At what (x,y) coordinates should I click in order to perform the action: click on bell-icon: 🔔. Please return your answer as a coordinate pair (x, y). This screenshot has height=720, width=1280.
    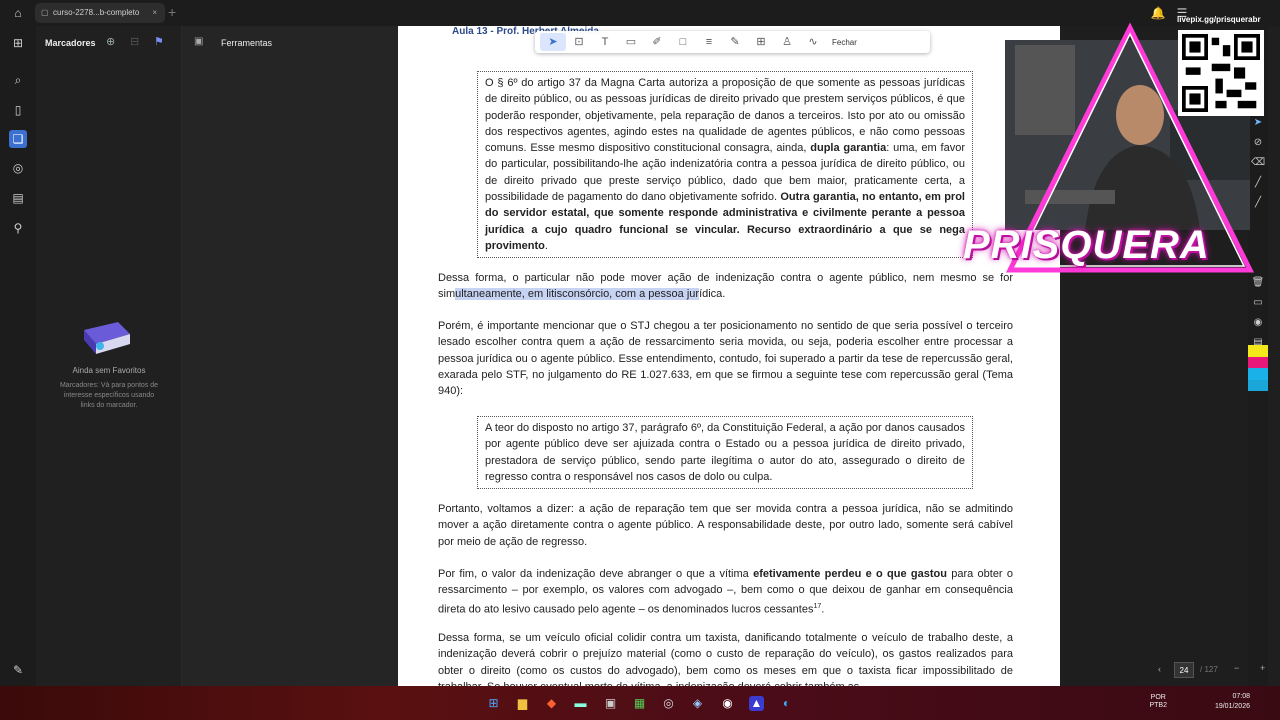
    Looking at the image, I should click on (1158, 13).